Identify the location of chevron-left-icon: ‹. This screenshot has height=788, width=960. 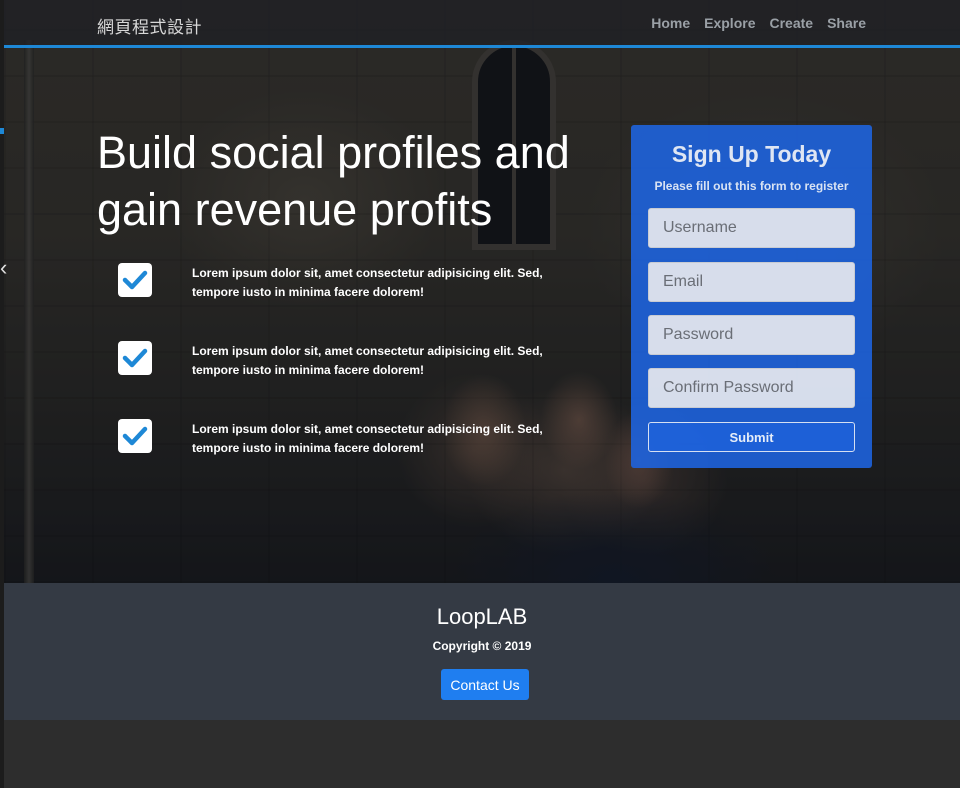
(3, 268).